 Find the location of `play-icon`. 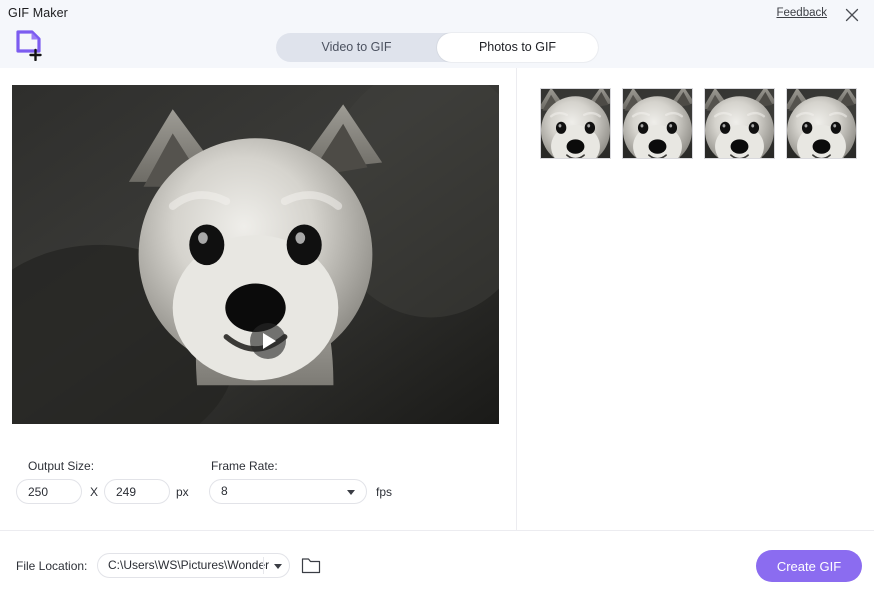

play-icon is located at coordinates (268, 341).